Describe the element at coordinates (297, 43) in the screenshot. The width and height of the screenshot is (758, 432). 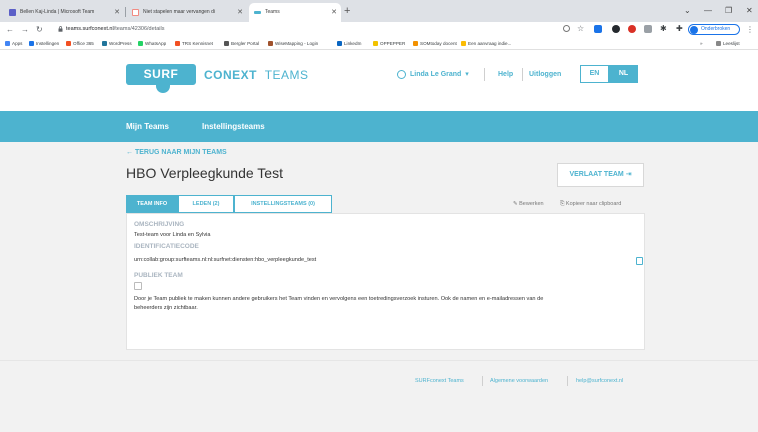
I see `bookmark-label: WiseMapping - Login` at that location.